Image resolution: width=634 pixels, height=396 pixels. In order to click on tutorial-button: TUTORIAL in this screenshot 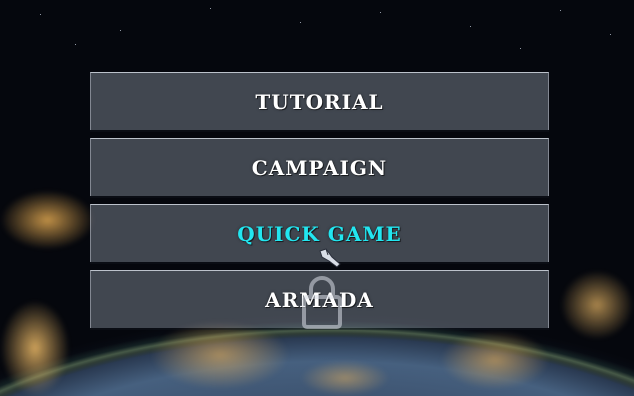, I will do `click(319, 101)`.